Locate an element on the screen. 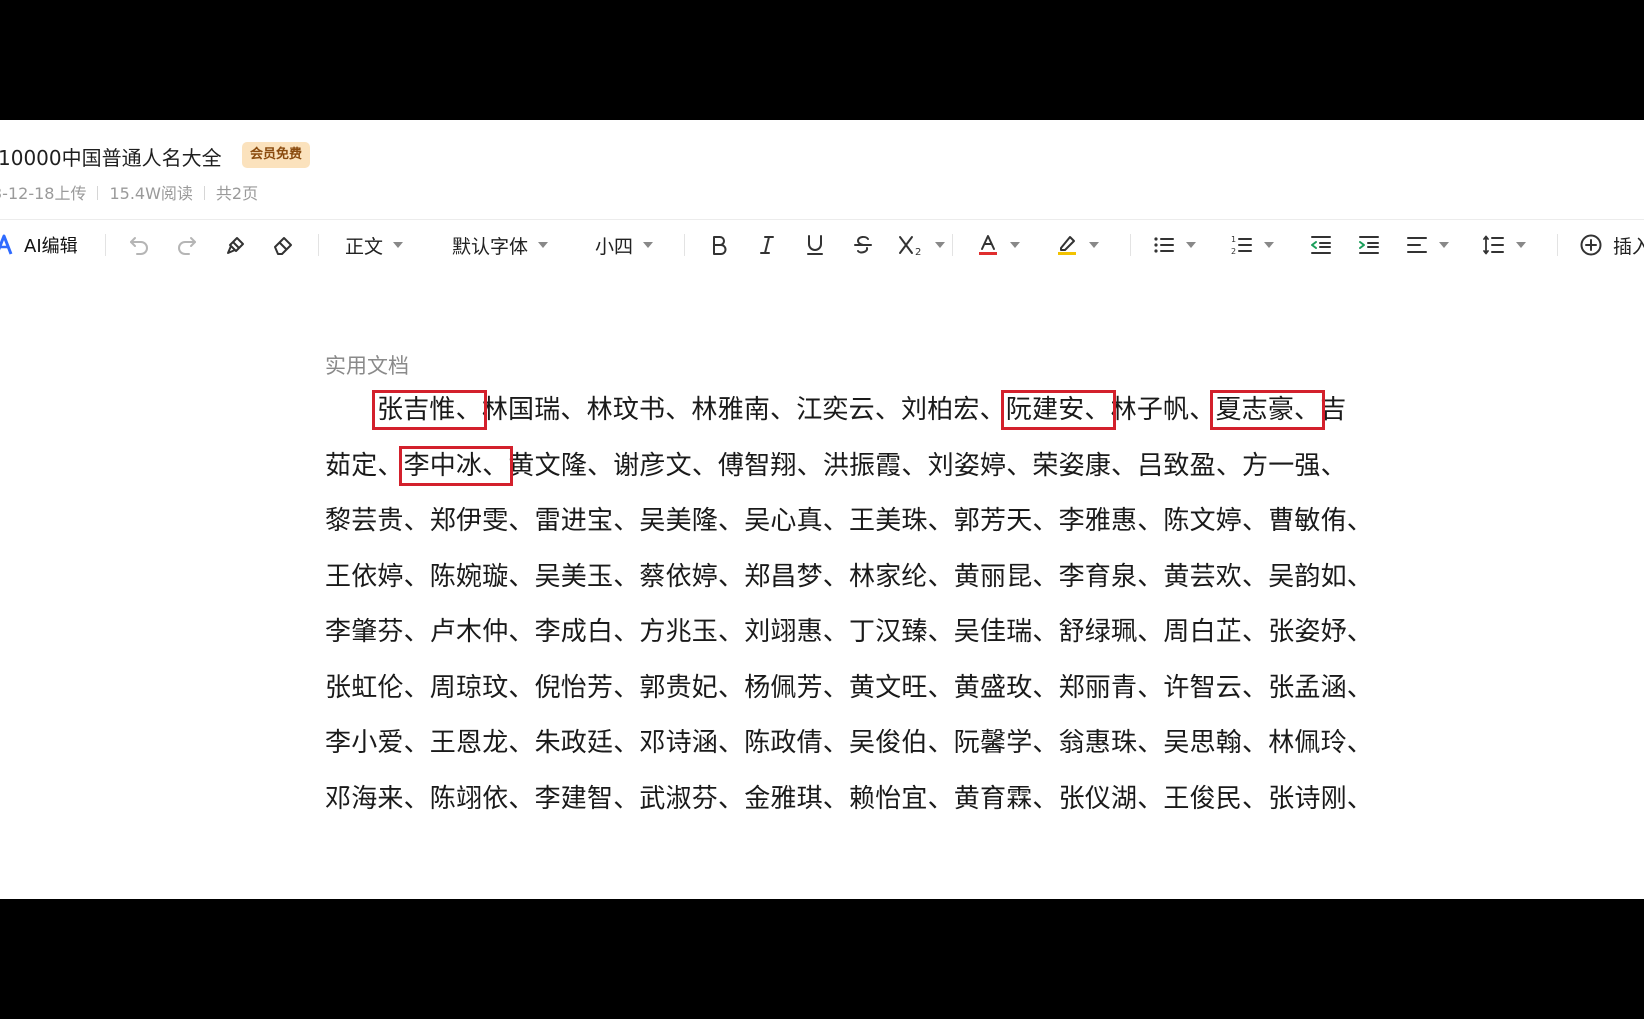 The width and height of the screenshot is (1644, 1019). highlighted-name-box: 阮建安、 is located at coordinates (1058, 410).